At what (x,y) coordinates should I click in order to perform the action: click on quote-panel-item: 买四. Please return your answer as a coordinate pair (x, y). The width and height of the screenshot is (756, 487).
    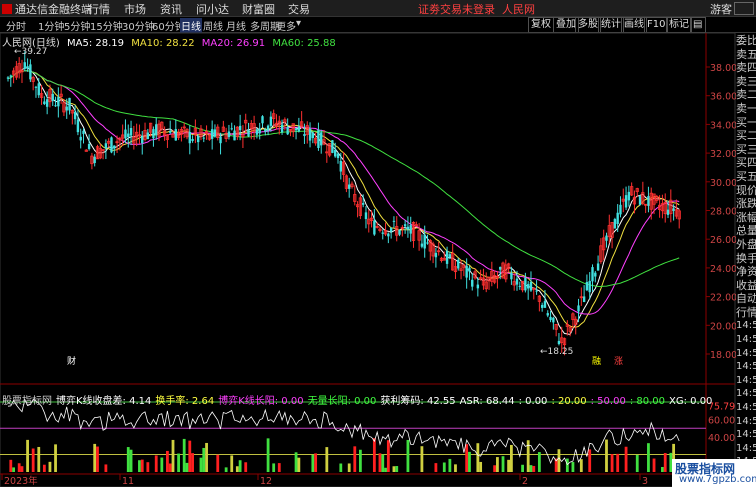
    Looking at the image, I should click on (746, 163).